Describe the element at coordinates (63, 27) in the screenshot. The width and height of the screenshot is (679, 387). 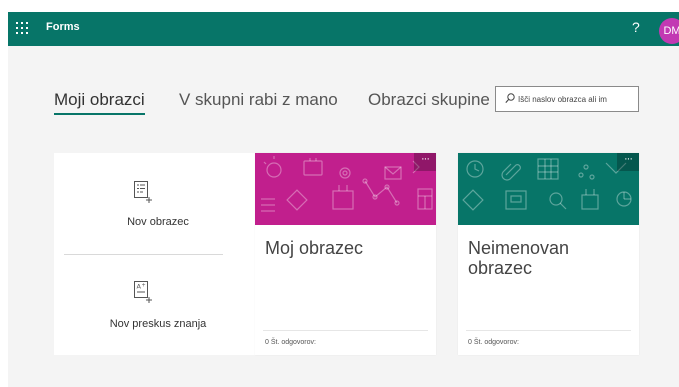
I see `app-name: Forms` at that location.